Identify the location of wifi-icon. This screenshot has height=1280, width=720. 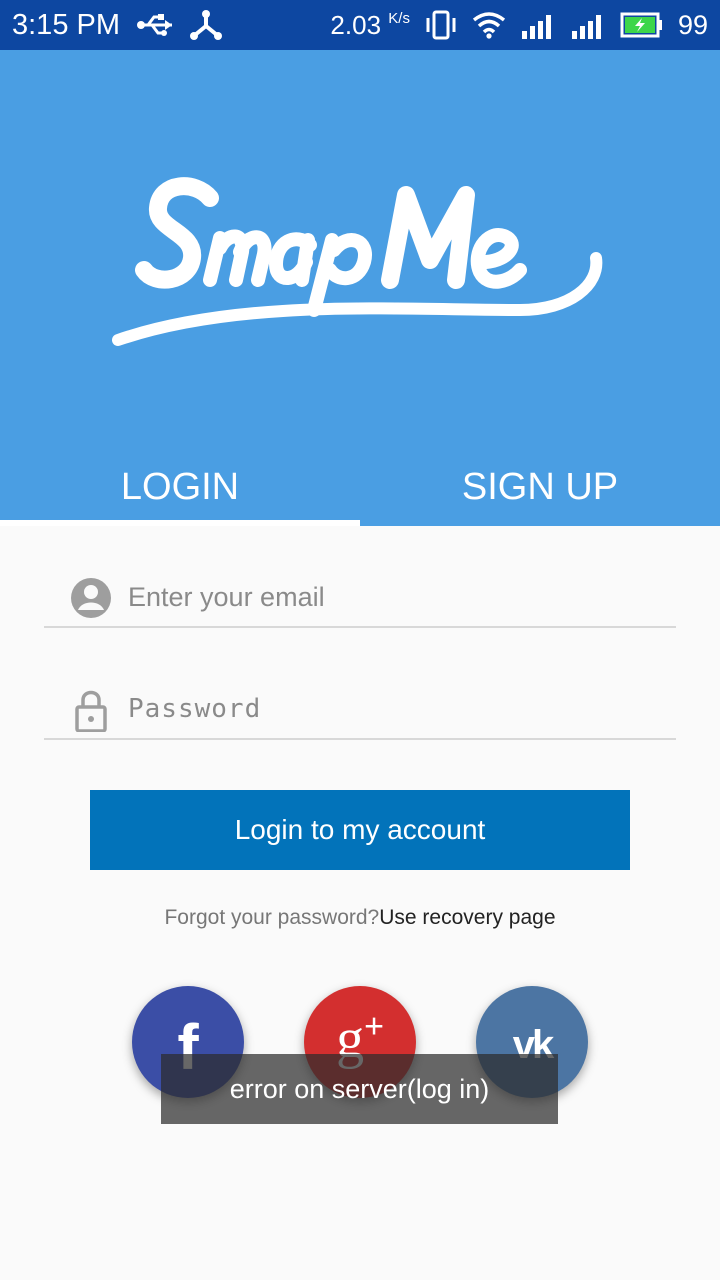
(489, 25).